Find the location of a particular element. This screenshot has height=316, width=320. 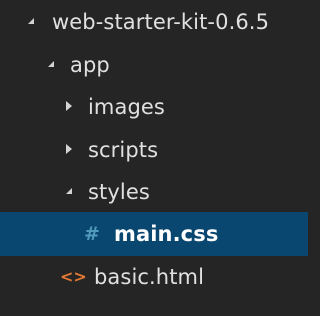

tree-item-label: styles is located at coordinates (119, 192).